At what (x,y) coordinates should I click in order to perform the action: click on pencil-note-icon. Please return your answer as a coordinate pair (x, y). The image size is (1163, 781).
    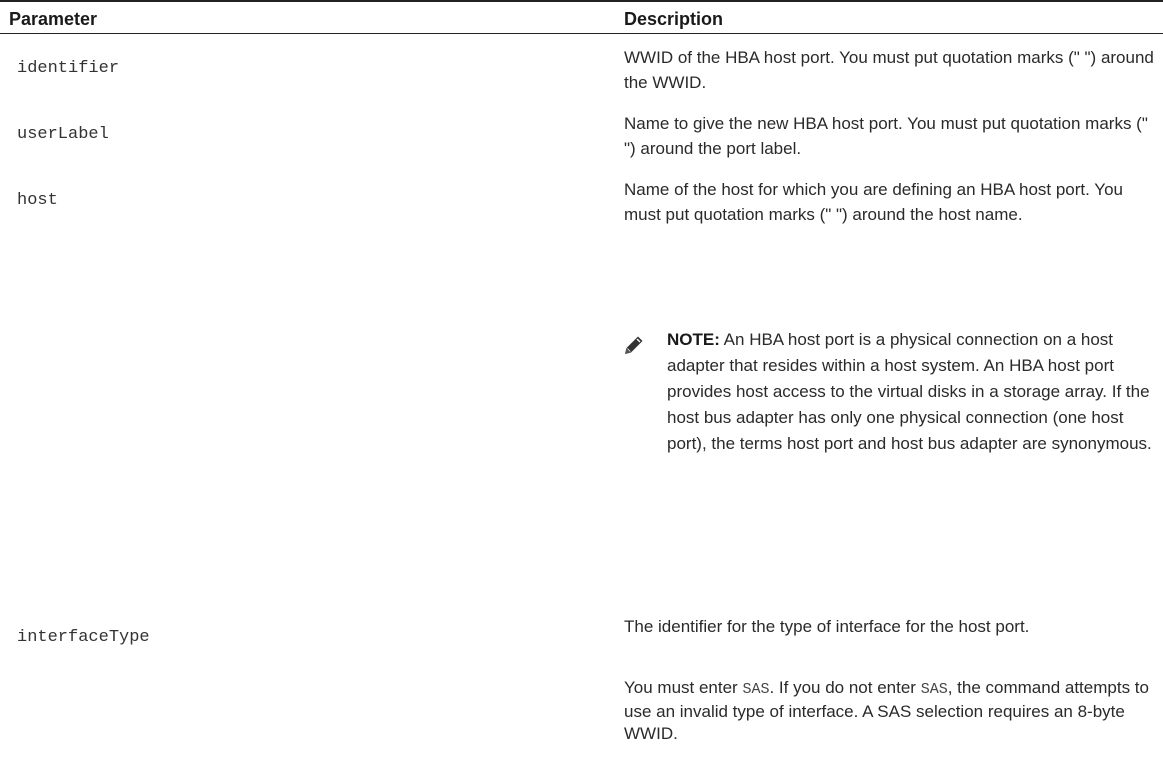
    Looking at the image, I should click on (634, 345).